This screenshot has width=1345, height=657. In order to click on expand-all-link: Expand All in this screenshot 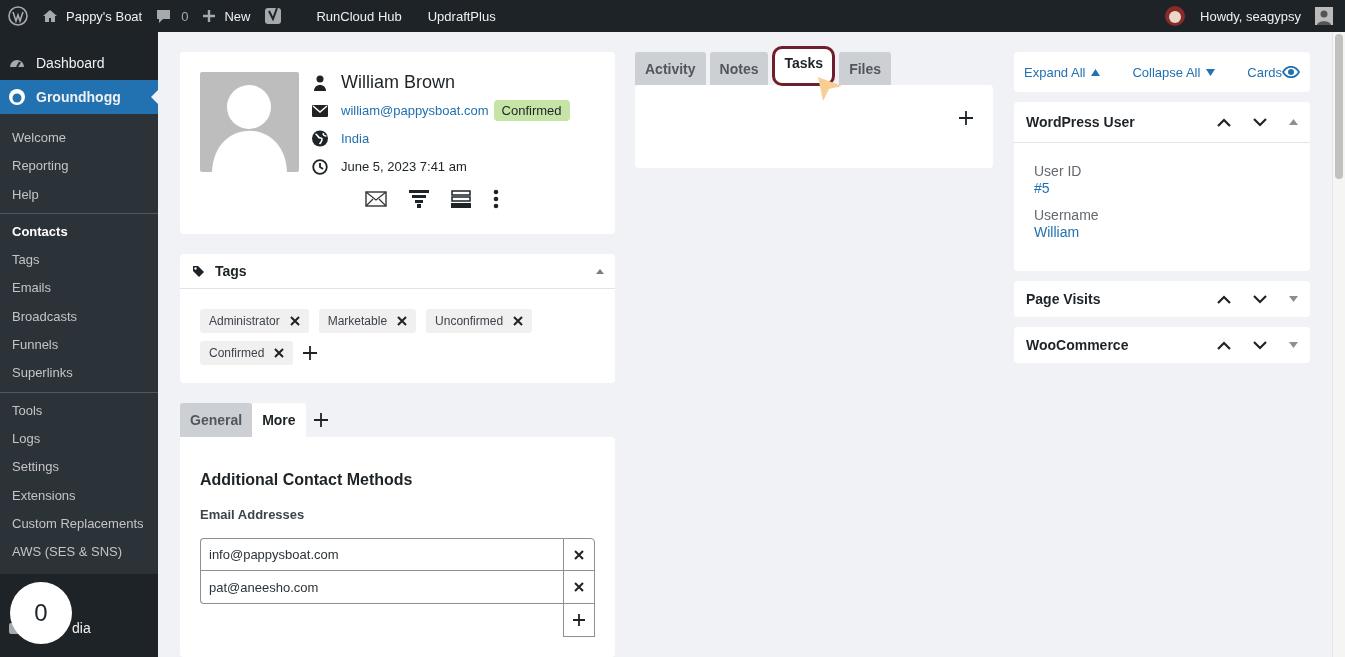, I will do `click(1062, 72)`.